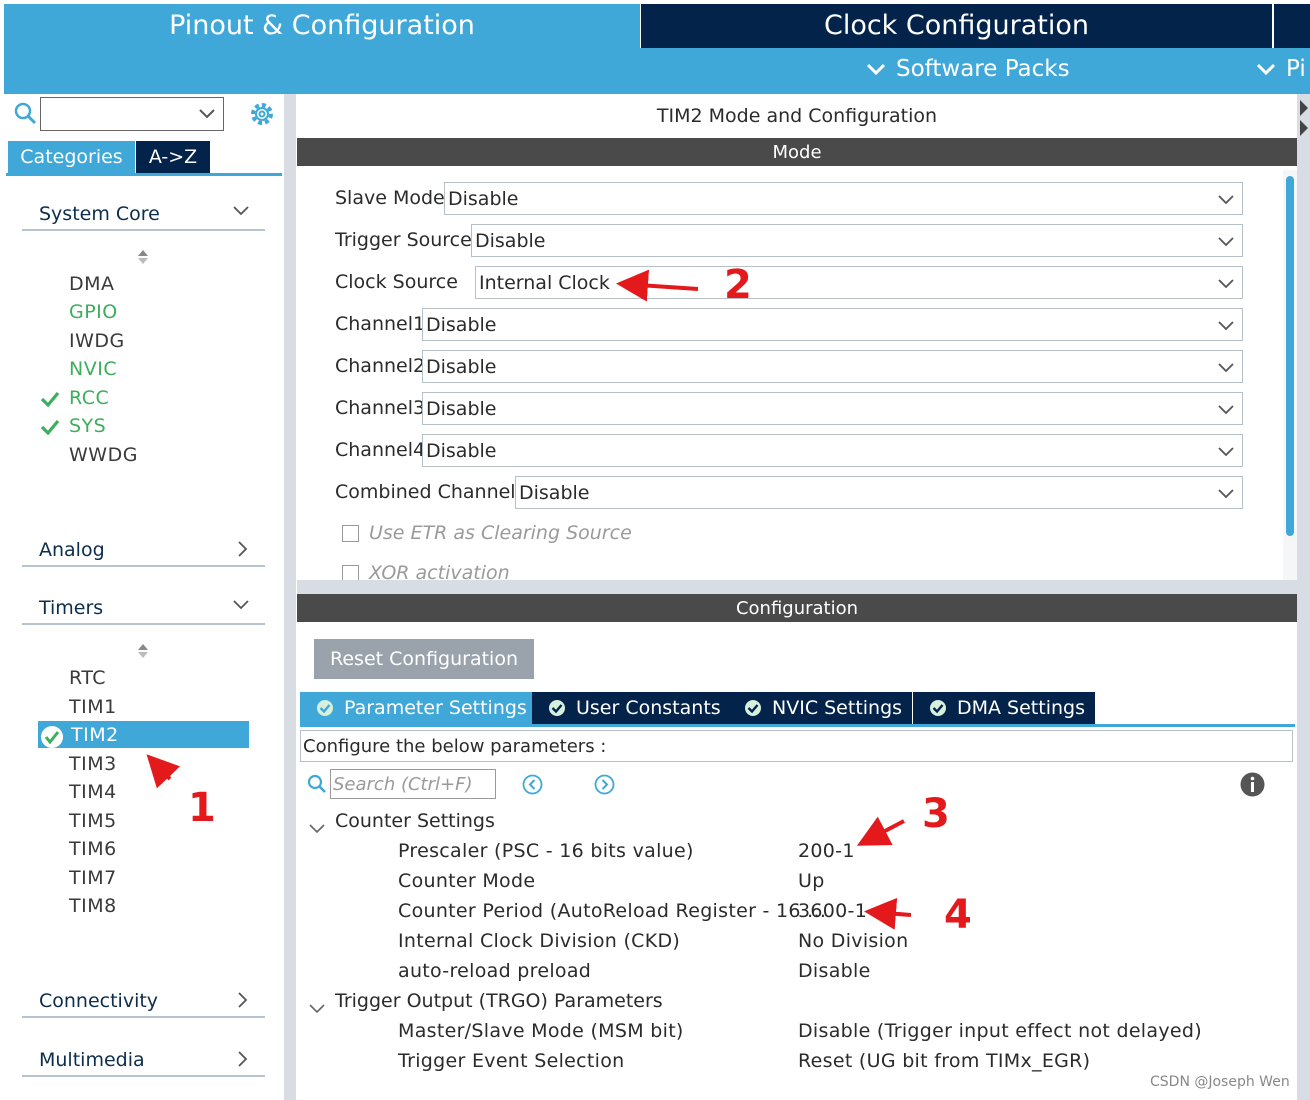 This screenshot has width=1310, height=1100. What do you see at coordinates (93, 764) in the screenshot?
I see `timer-item-tim3: TIM3` at bounding box center [93, 764].